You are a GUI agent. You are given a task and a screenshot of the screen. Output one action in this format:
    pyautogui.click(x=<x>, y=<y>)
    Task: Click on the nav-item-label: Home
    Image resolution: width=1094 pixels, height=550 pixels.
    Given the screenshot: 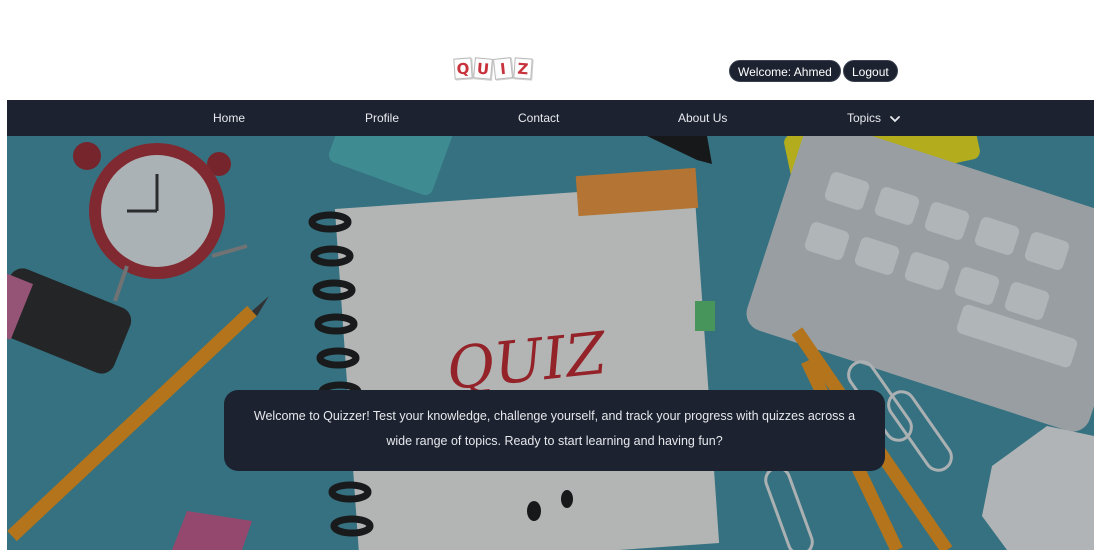 What is the action you would take?
    pyautogui.click(x=229, y=118)
    